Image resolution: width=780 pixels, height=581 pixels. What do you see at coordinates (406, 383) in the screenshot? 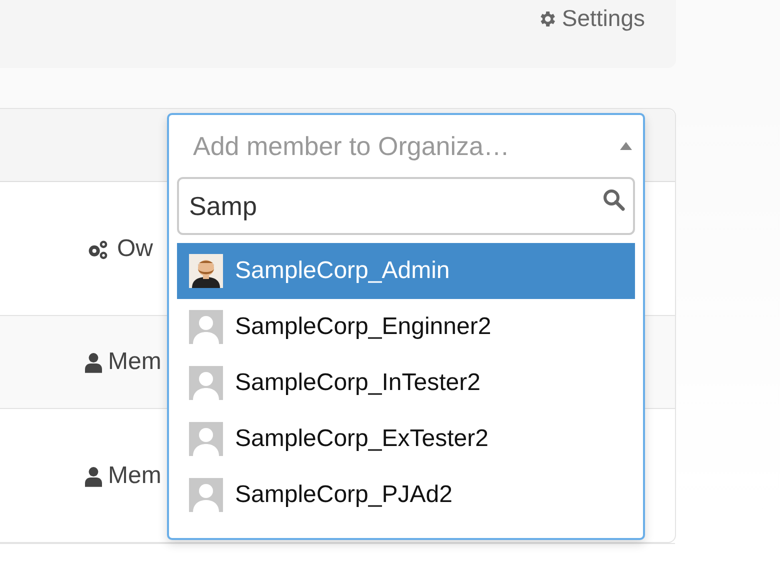
I see `member-option: SampleCorp_InTester2` at bounding box center [406, 383].